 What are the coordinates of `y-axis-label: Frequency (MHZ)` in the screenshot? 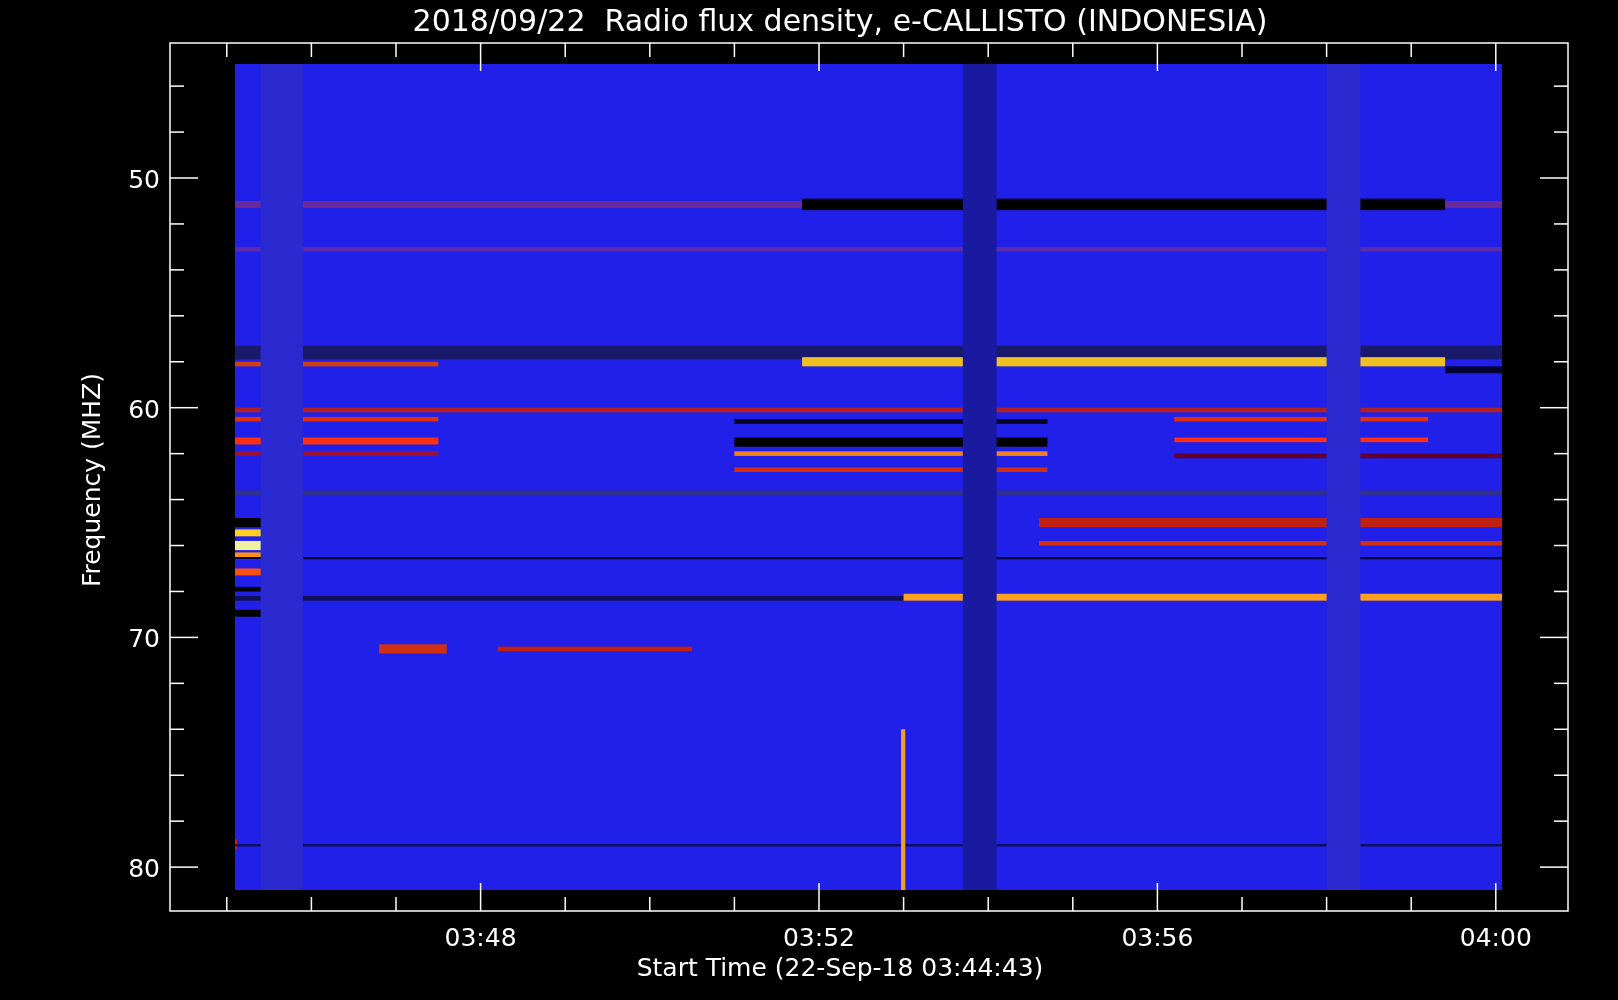 It's located at (91, 480).